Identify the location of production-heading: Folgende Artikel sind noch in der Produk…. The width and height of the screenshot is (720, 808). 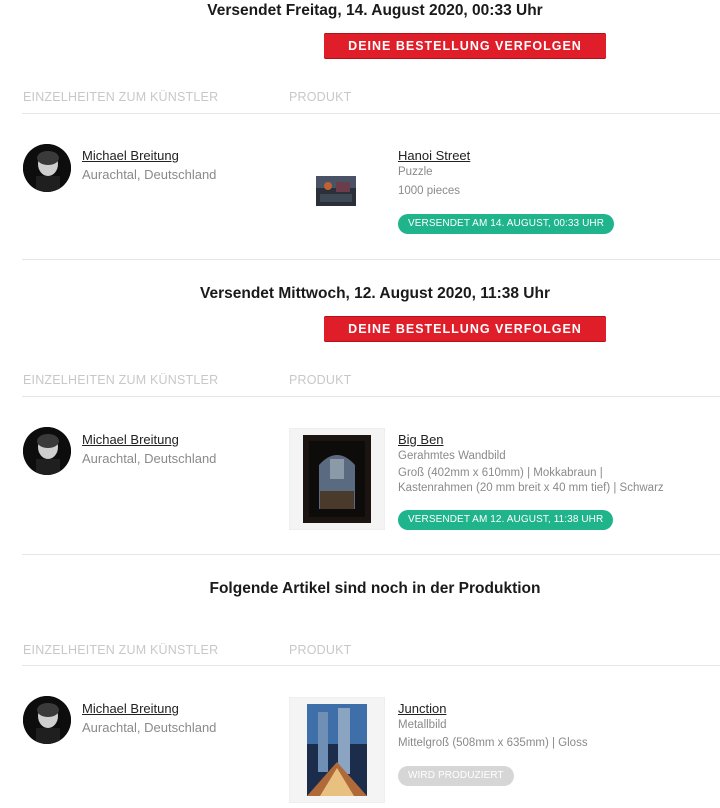
(375, 588).